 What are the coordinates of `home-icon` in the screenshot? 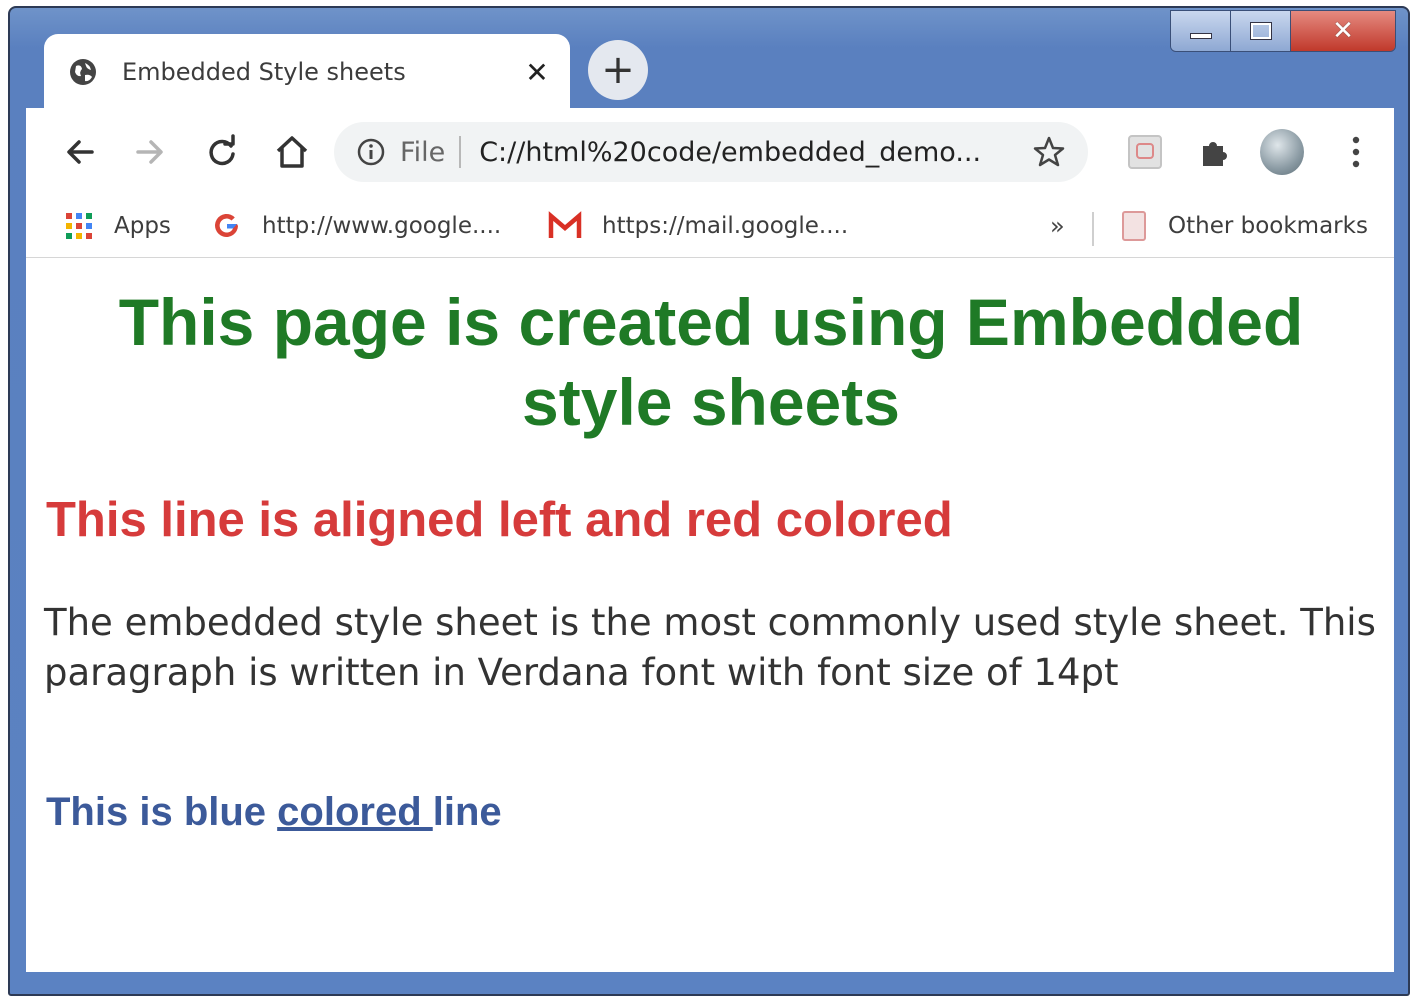 It's located at (292, 152).